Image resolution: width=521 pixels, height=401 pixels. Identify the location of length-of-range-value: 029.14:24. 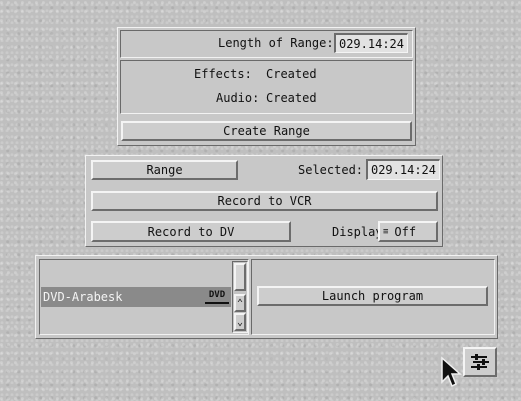
(371, 43).